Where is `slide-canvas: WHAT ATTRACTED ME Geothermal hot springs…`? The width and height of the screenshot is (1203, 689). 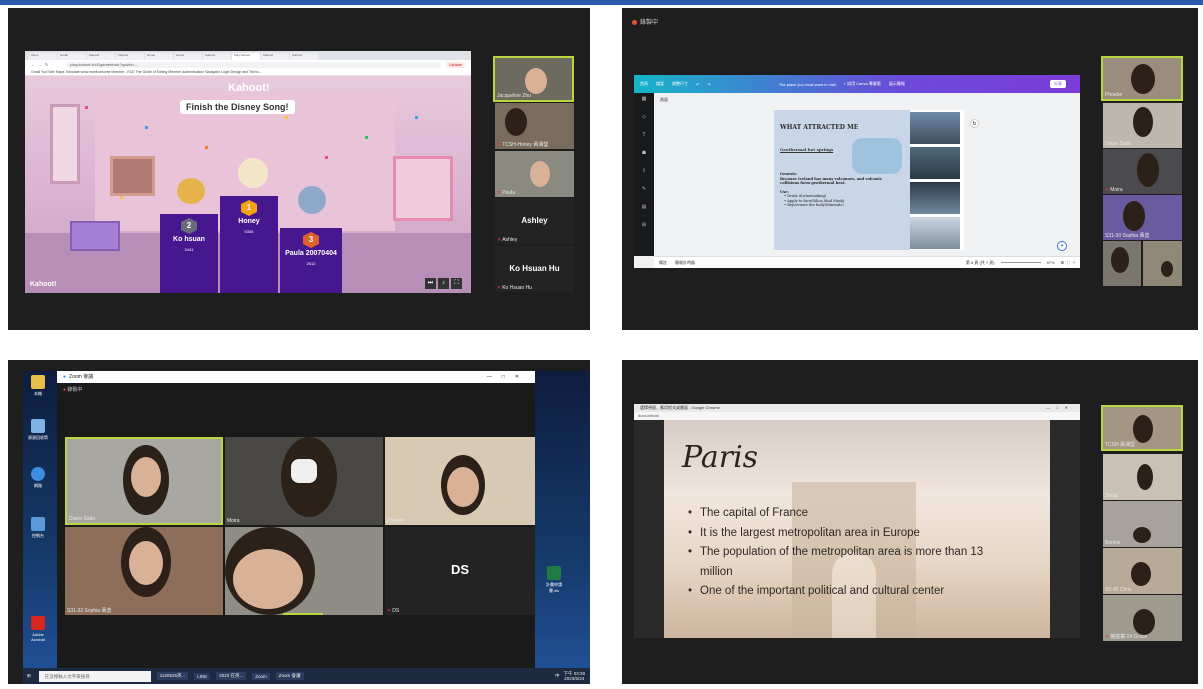
slide-canvas: WHAT ATTRACTED ME Geothermal hot springs… is located at coordinates (869, 180).